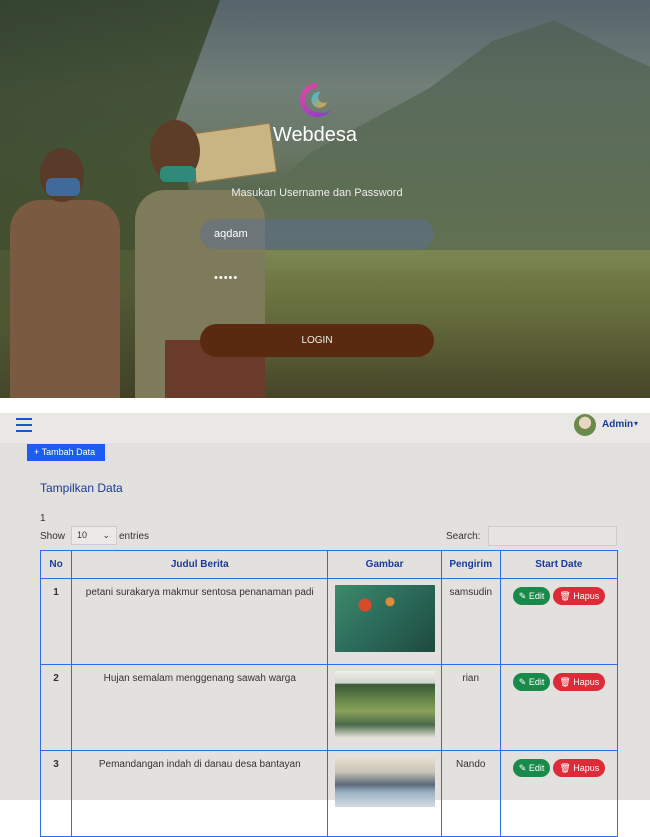 Image resolution: width=650 pixels, height=837 pixels. I want to click on entries-select-value: 10, so click(82, 535).